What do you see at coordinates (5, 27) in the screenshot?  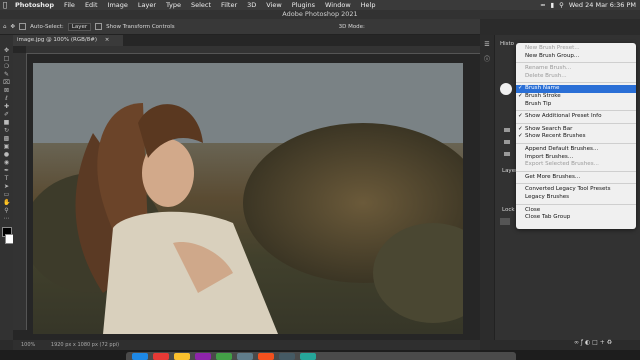 I see `home-icon: ⌂` at bounding box center [5, 27].